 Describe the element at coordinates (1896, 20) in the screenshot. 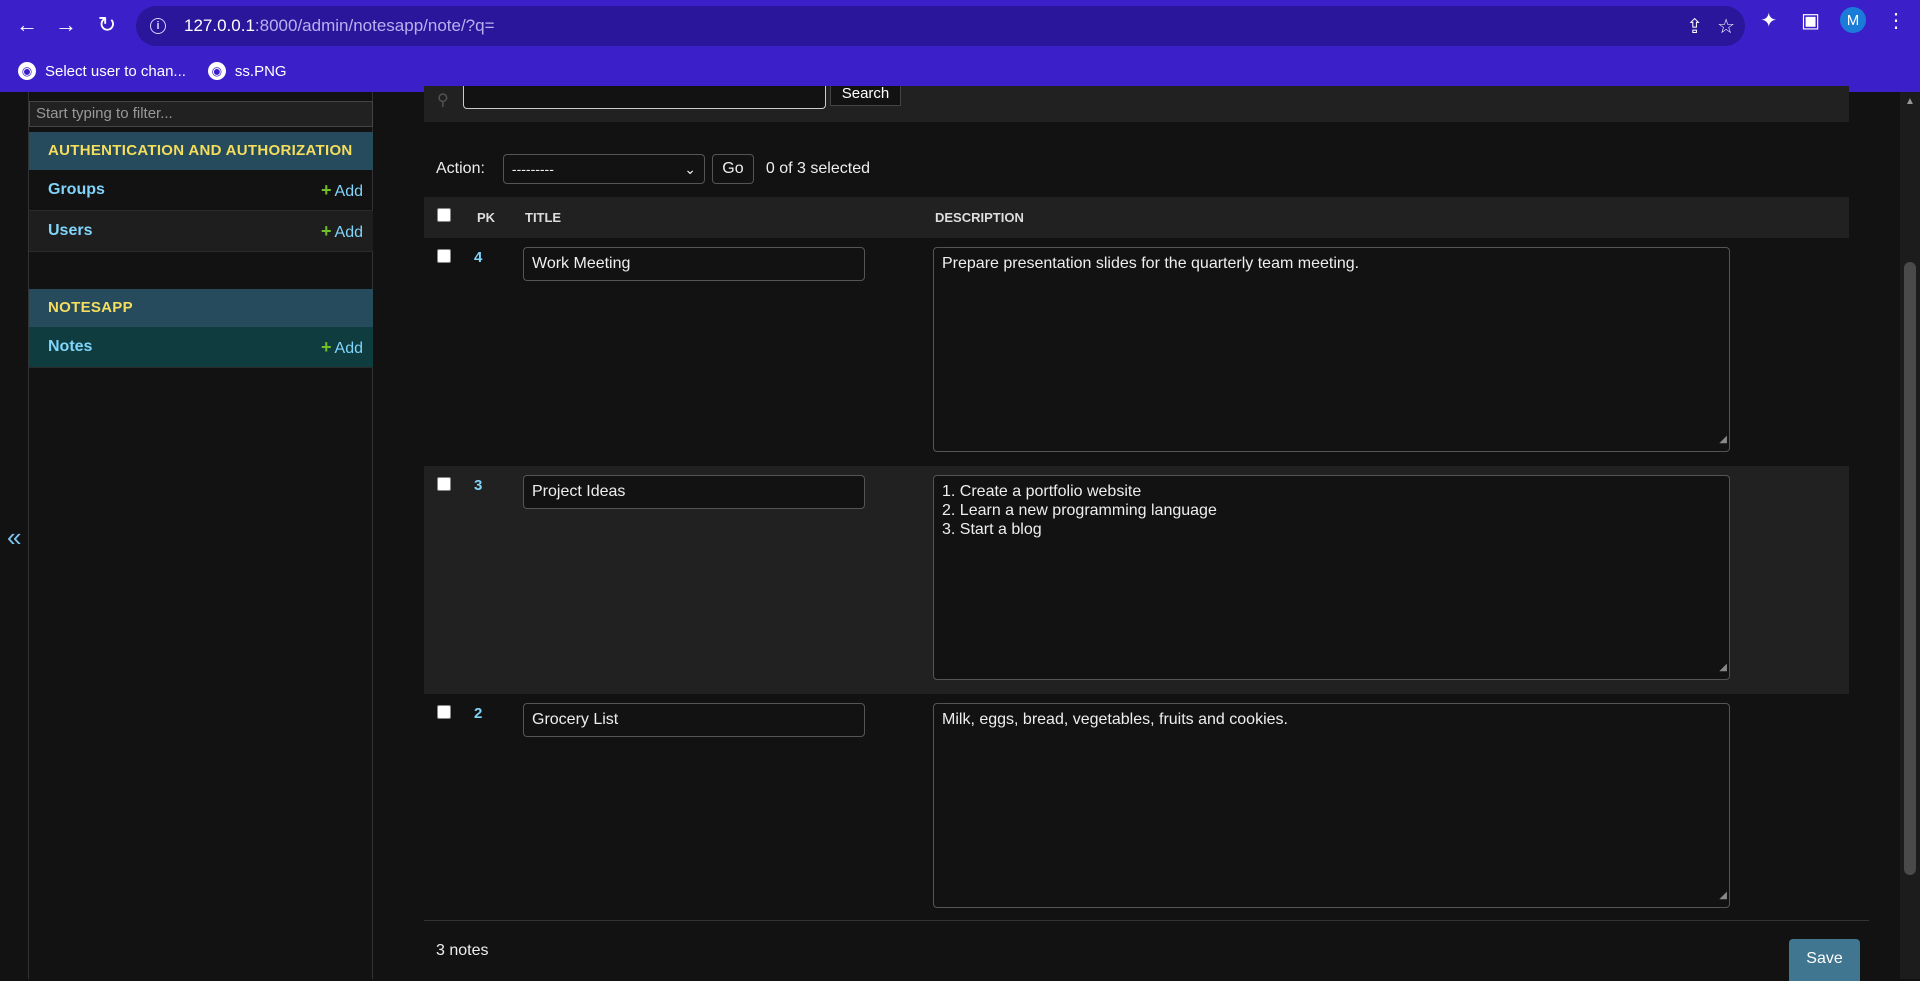

I see `menu-kebab-icon: ⋮` at that location.